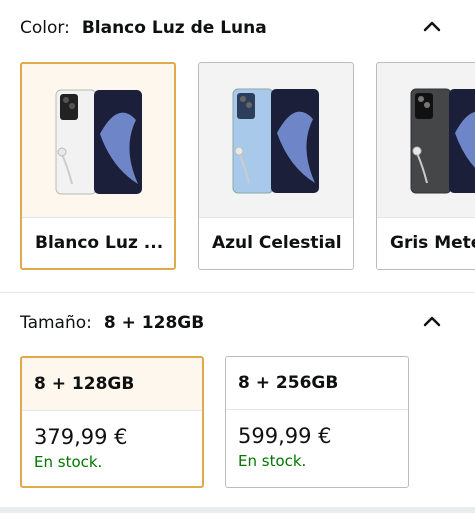 The image size is (475, 513). I want to click on color-selected-value: Blanco Luz de Luna, so click(174, 28).